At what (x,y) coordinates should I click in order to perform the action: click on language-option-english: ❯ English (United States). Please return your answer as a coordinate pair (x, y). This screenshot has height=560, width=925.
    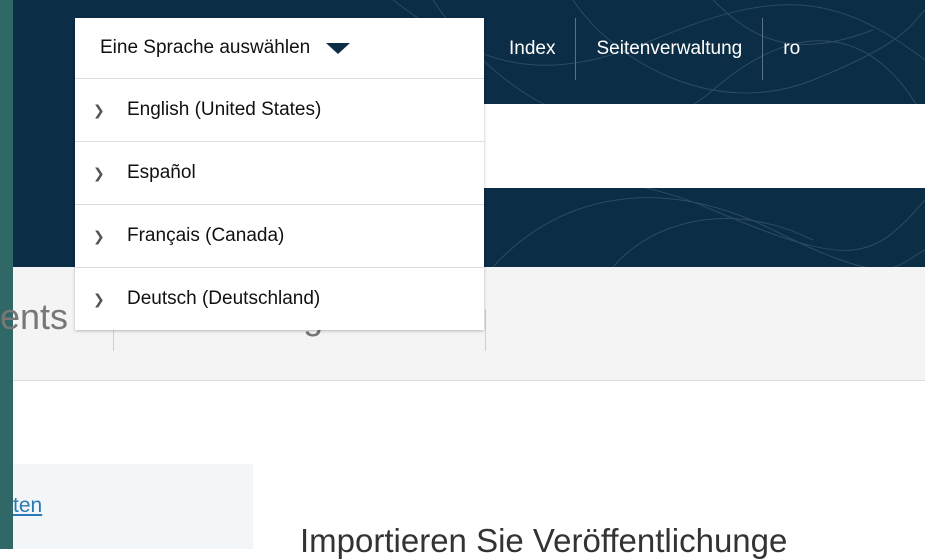
    Looking at the image, I should click on (279, 109).